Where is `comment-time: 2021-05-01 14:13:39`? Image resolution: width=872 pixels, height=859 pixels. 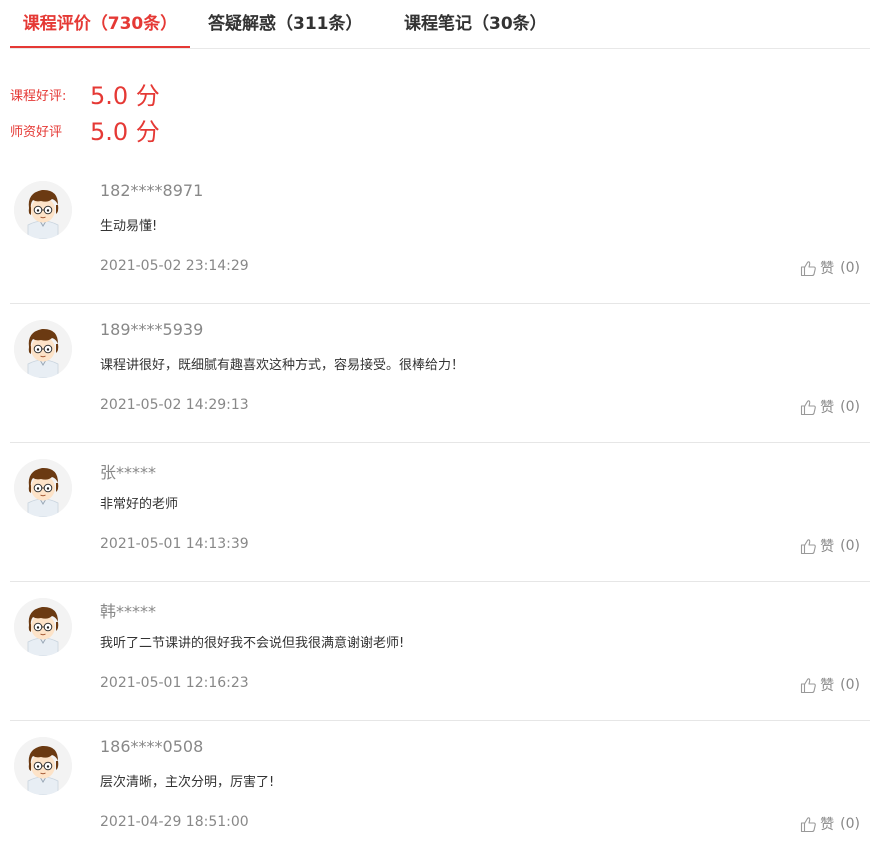 comment-time: 2021-05-01 14:13:39 is located at coordinates (174, 544).